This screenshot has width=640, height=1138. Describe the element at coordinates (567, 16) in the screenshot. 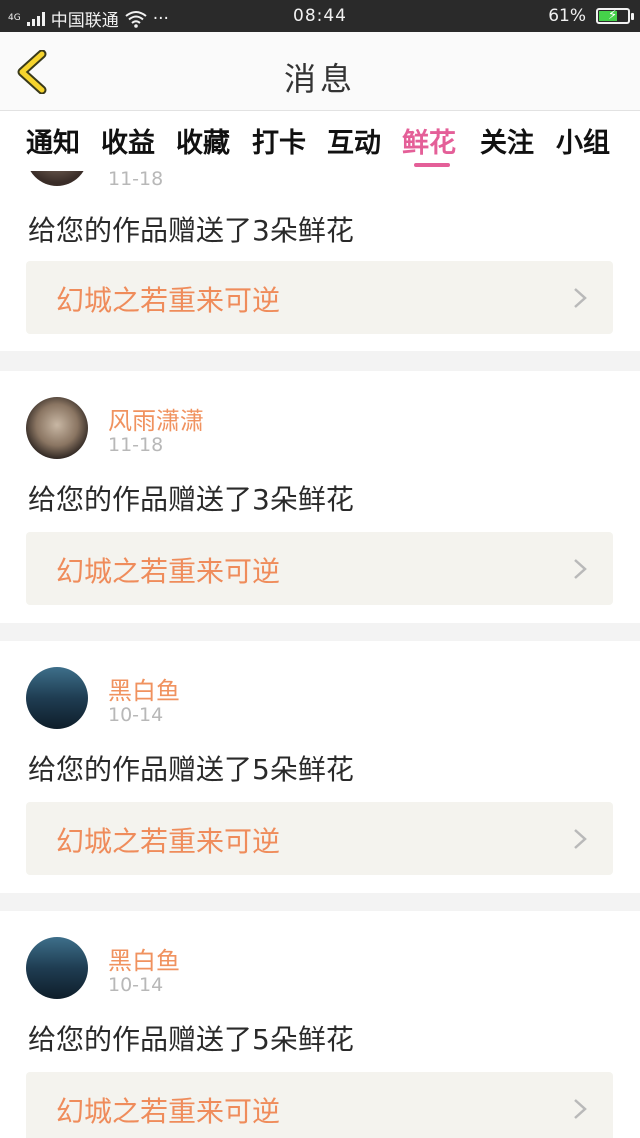

I see `battery-percent: 61%` at that location.